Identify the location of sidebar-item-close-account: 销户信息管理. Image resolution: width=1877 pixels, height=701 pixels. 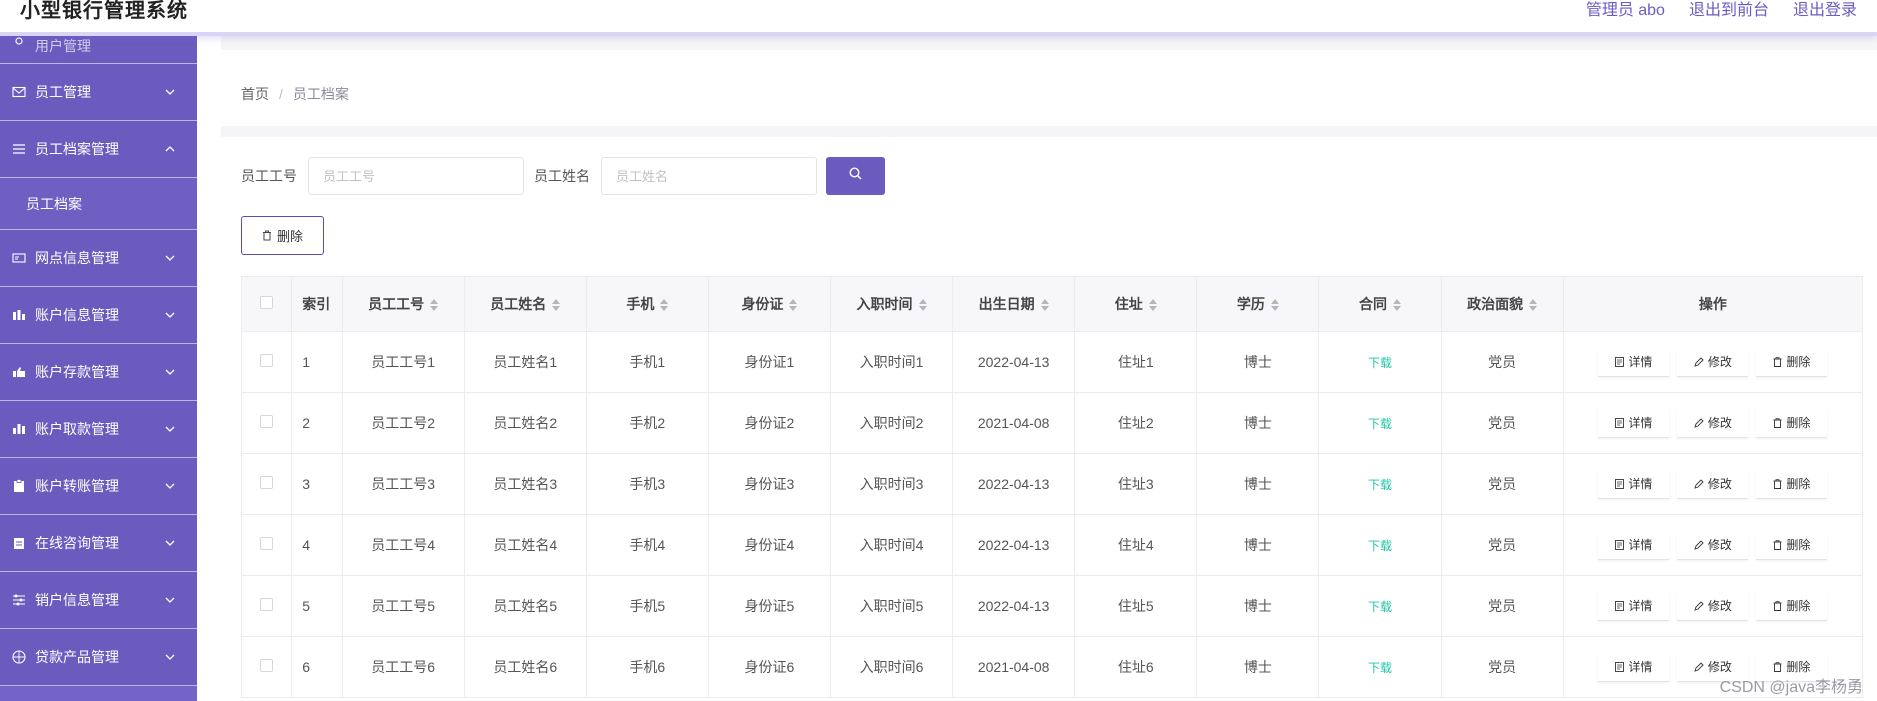
(98, 600).